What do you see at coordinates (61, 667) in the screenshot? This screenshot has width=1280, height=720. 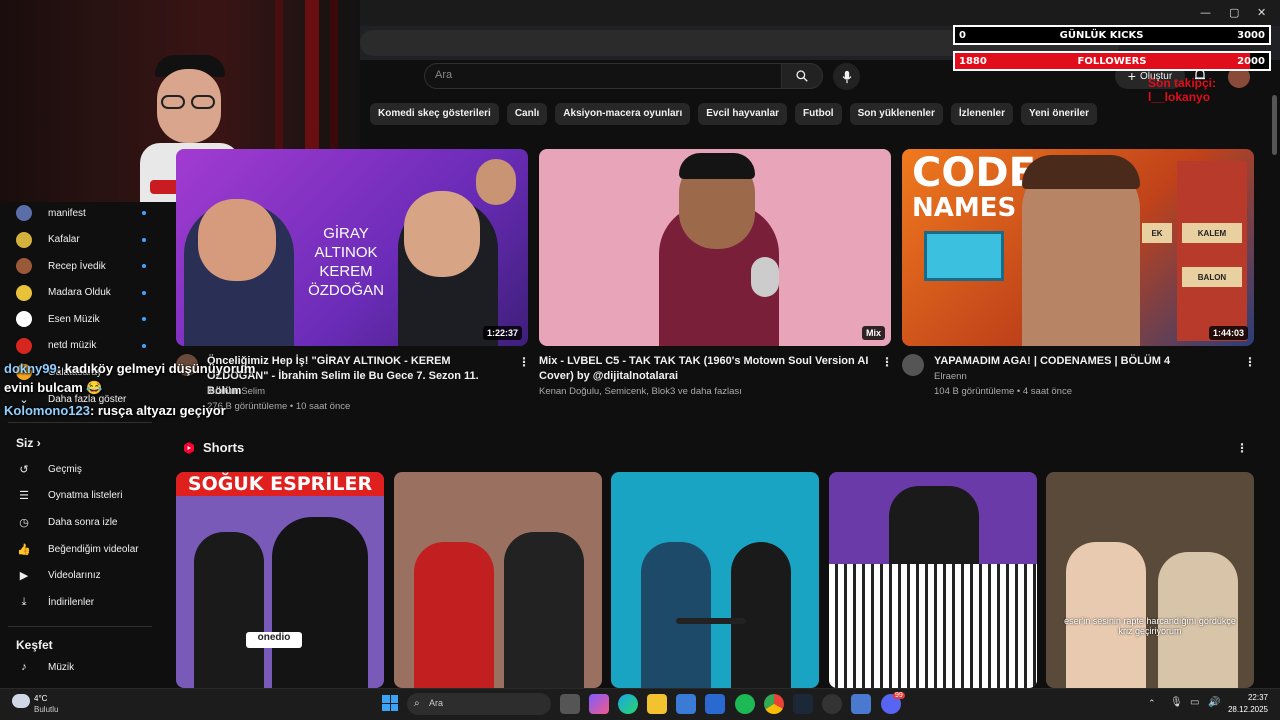 I see `sidebar-item-label: Müzik` at bounding box center [61, 667].